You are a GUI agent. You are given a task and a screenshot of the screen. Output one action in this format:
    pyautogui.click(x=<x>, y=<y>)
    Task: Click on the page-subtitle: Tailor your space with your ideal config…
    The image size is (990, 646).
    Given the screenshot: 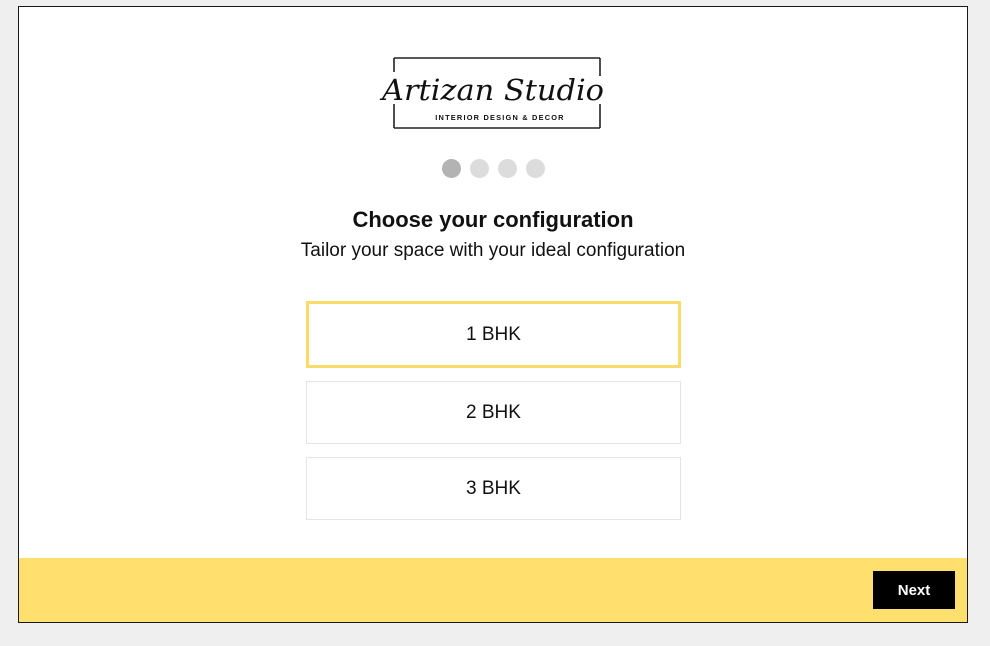 What is the action you would take?
    pyautogui.click(x=493, y=250)
    